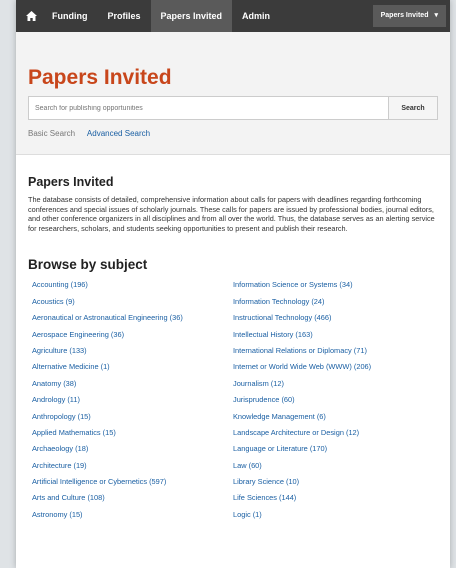  What do you see at coordinates (71, 182) in the screenshot?
I see `about-heading: Papers Invited` at bounding box center [71, 182].